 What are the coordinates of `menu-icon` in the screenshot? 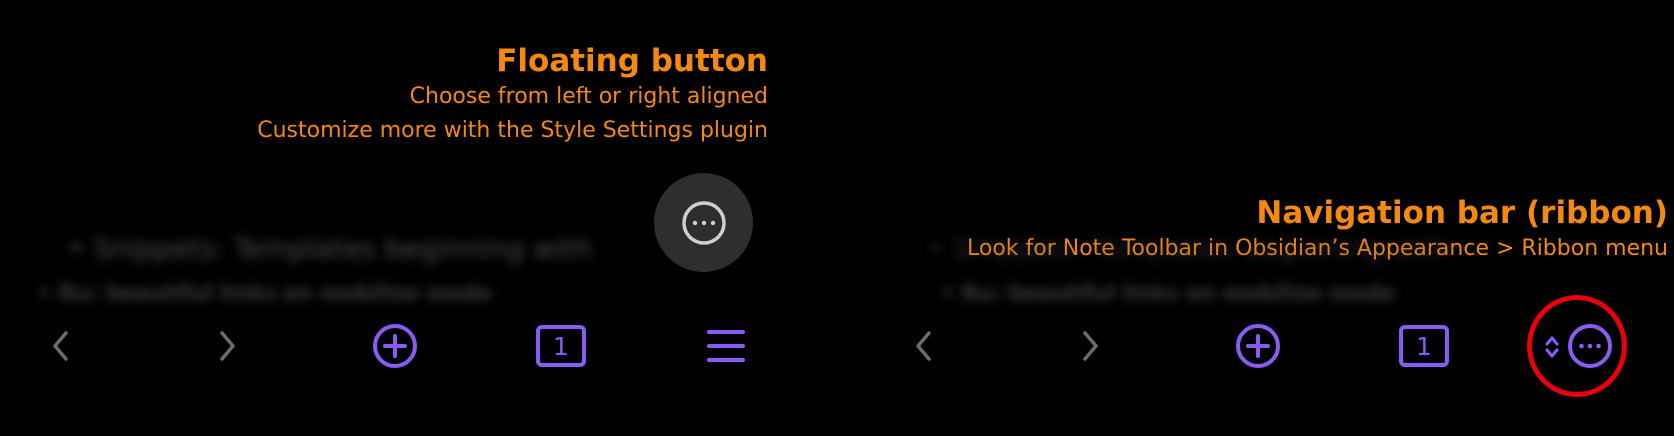 It's located at (726, 346).